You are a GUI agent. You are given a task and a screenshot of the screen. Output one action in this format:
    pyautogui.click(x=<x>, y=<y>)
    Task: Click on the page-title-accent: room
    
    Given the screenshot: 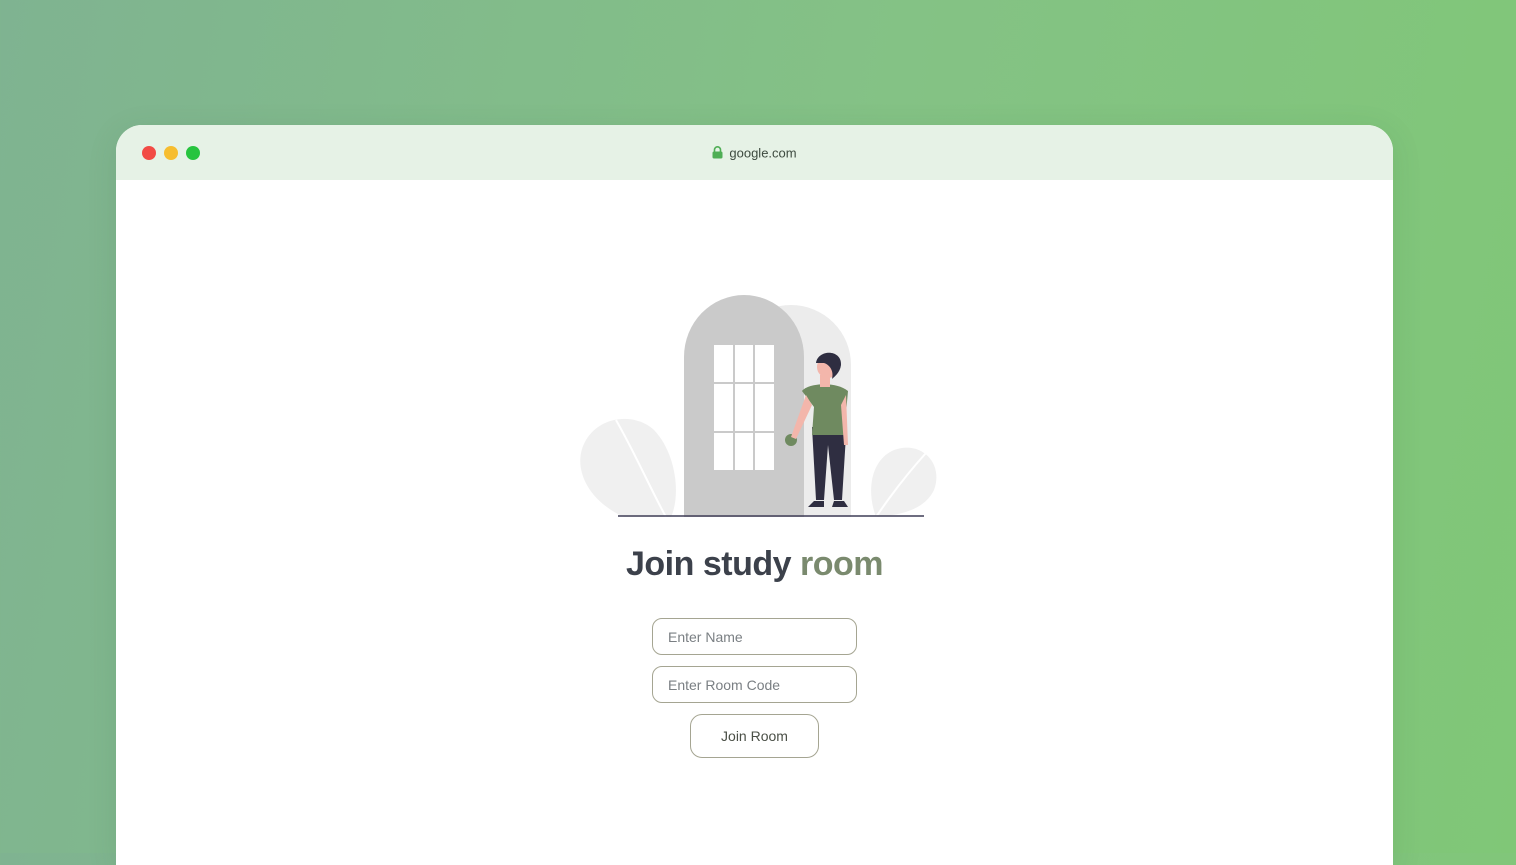 What is the action you would take?
    pyautogui.click(x=841, y=564)
    